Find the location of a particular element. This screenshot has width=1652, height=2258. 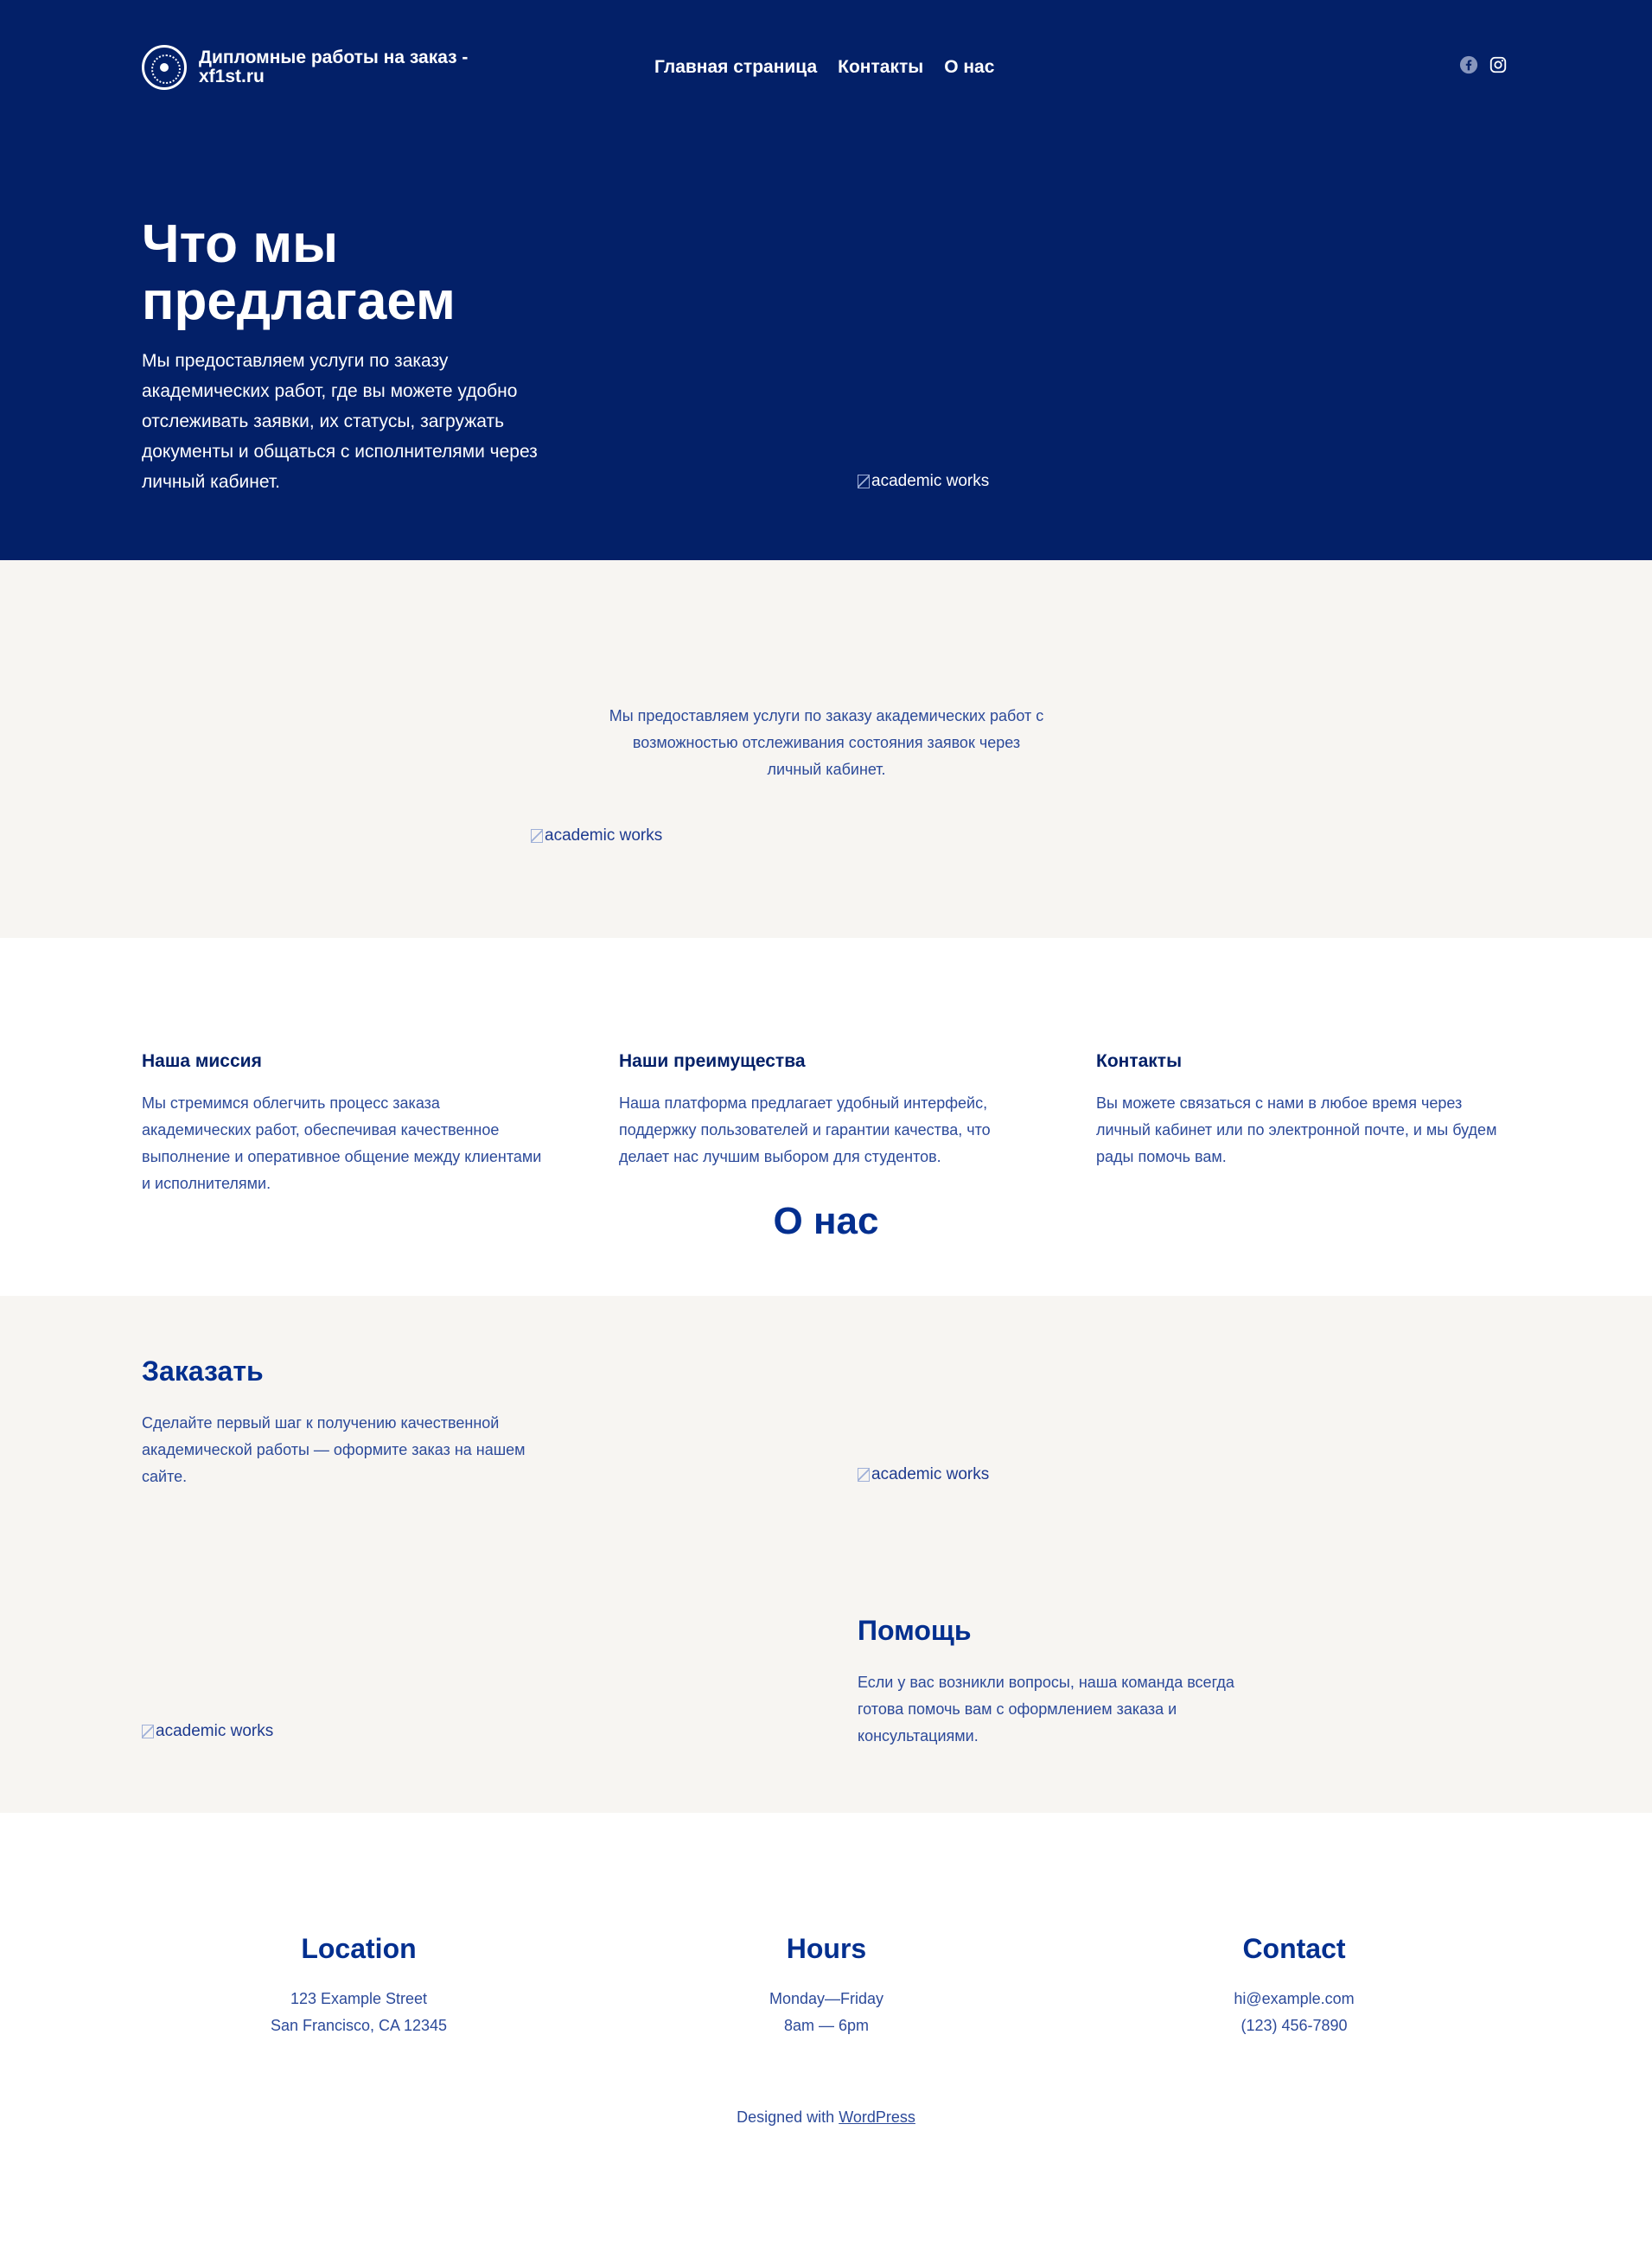

footer-email: hi@example.com is located at coordinates (1294, 1999).